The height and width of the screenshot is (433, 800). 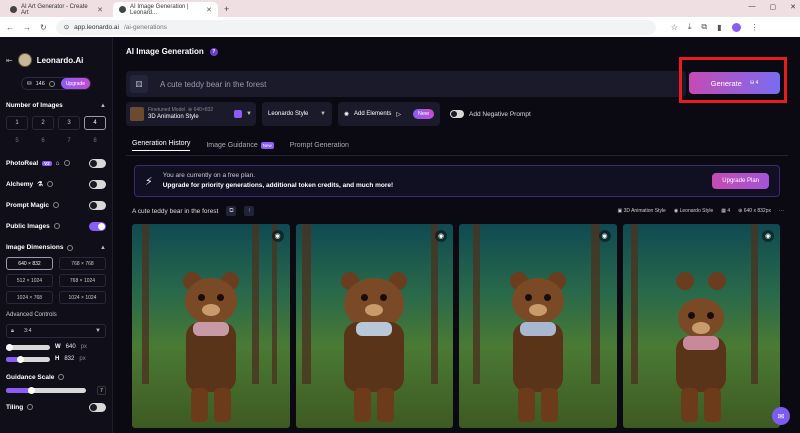 I want to click on menu-icon: ⋮, so click(x=755, y=27).